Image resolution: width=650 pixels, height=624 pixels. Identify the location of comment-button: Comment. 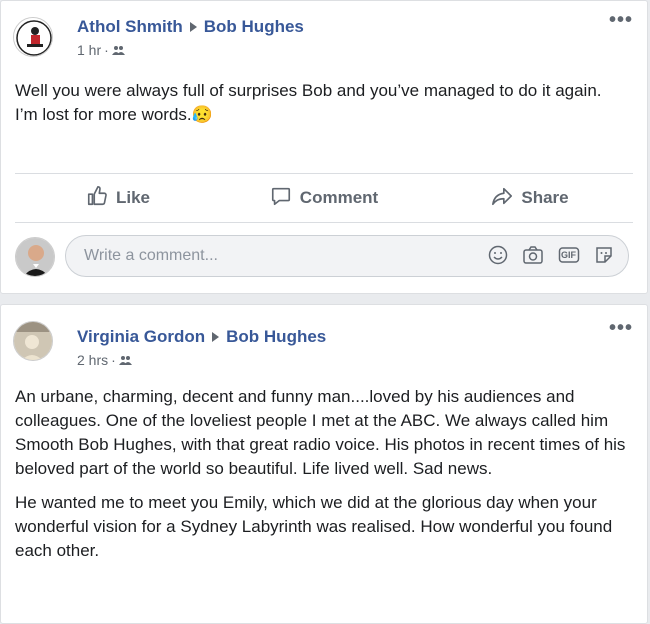
(324, 198).